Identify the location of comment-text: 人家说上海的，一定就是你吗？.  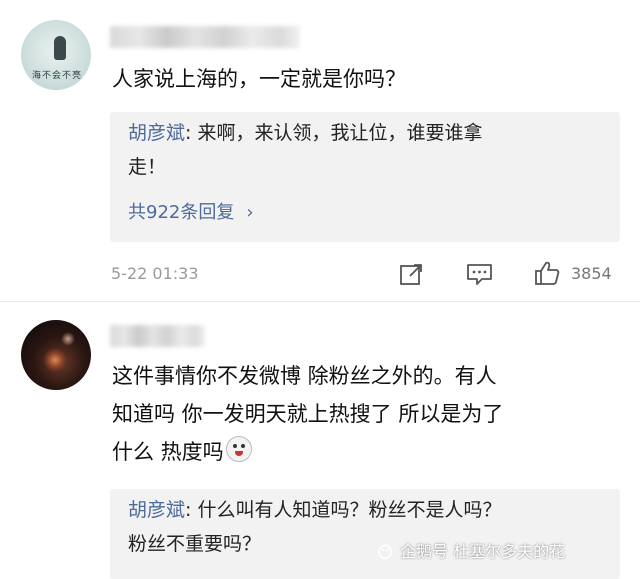
(259, 79).